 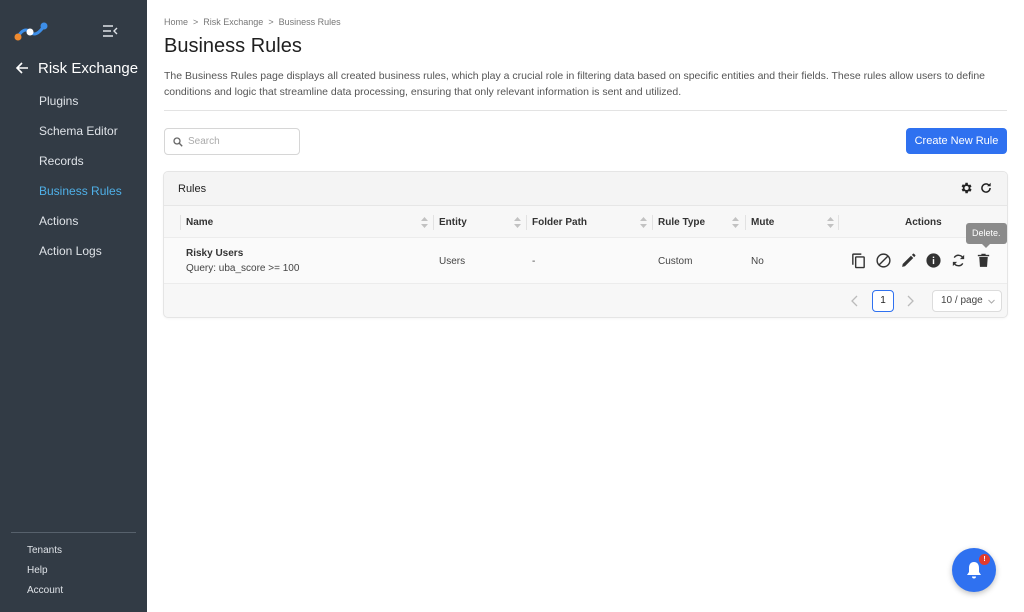 I want to click on module-title: Risk Exchange, so click(x=88, y=68).